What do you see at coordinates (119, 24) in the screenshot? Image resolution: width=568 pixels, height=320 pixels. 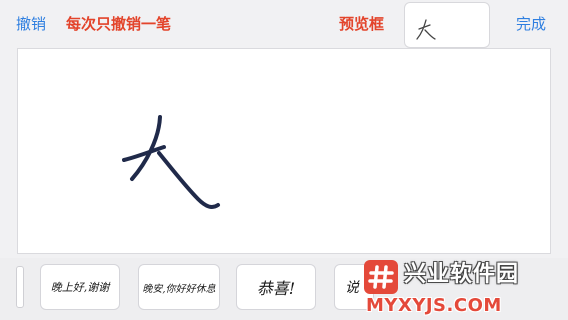 I see `undo-annotation: 每次只撤销一笔` at bounding box center [119, 24].